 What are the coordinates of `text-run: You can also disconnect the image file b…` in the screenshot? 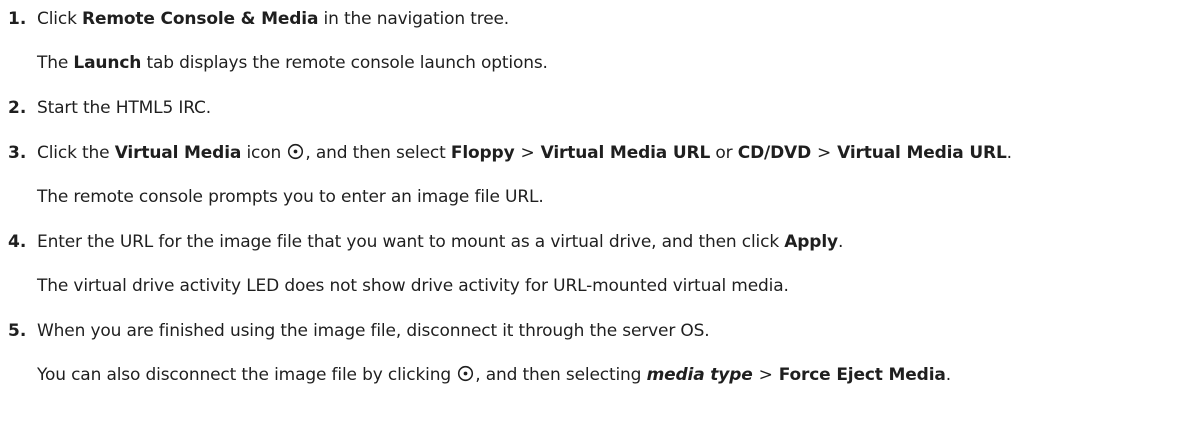 It's located at (247, 375).